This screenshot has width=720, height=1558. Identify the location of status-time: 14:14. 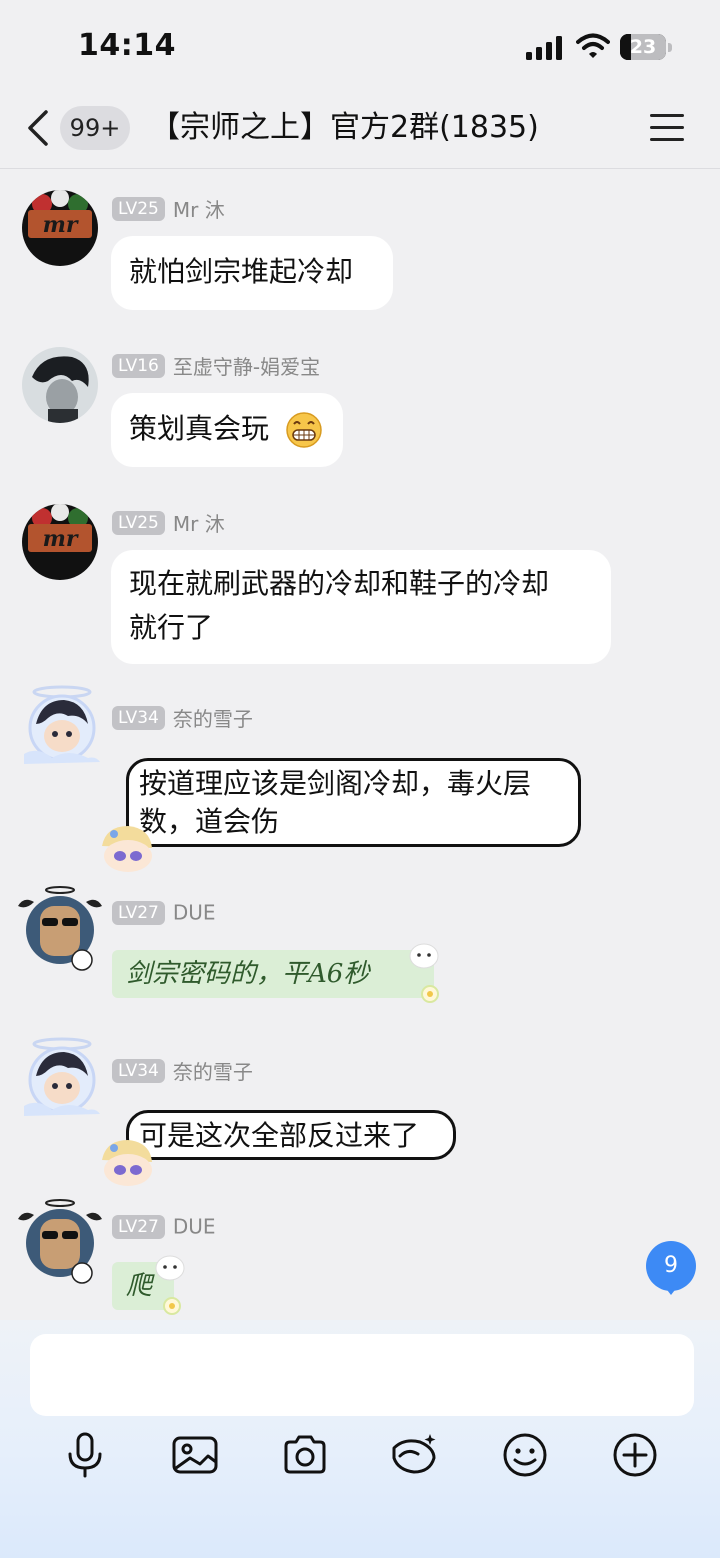
(127, 45).